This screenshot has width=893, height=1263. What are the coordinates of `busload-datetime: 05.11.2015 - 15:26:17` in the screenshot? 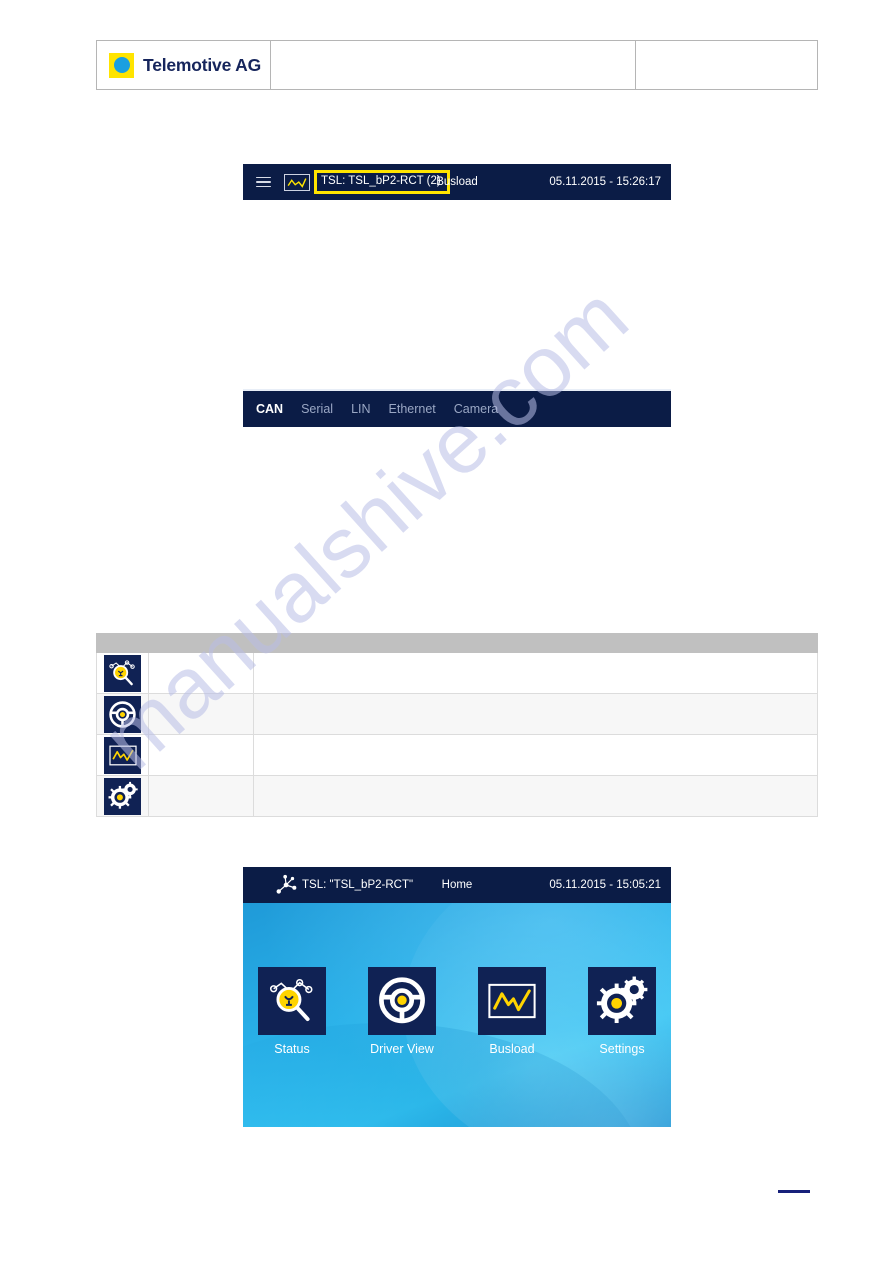 It's located at (605, 182).